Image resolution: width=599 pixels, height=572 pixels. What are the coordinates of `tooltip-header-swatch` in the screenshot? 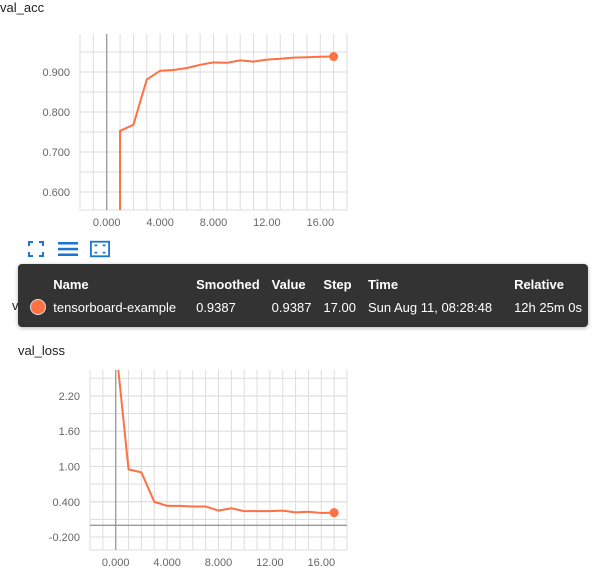 It's located at (37, 284).